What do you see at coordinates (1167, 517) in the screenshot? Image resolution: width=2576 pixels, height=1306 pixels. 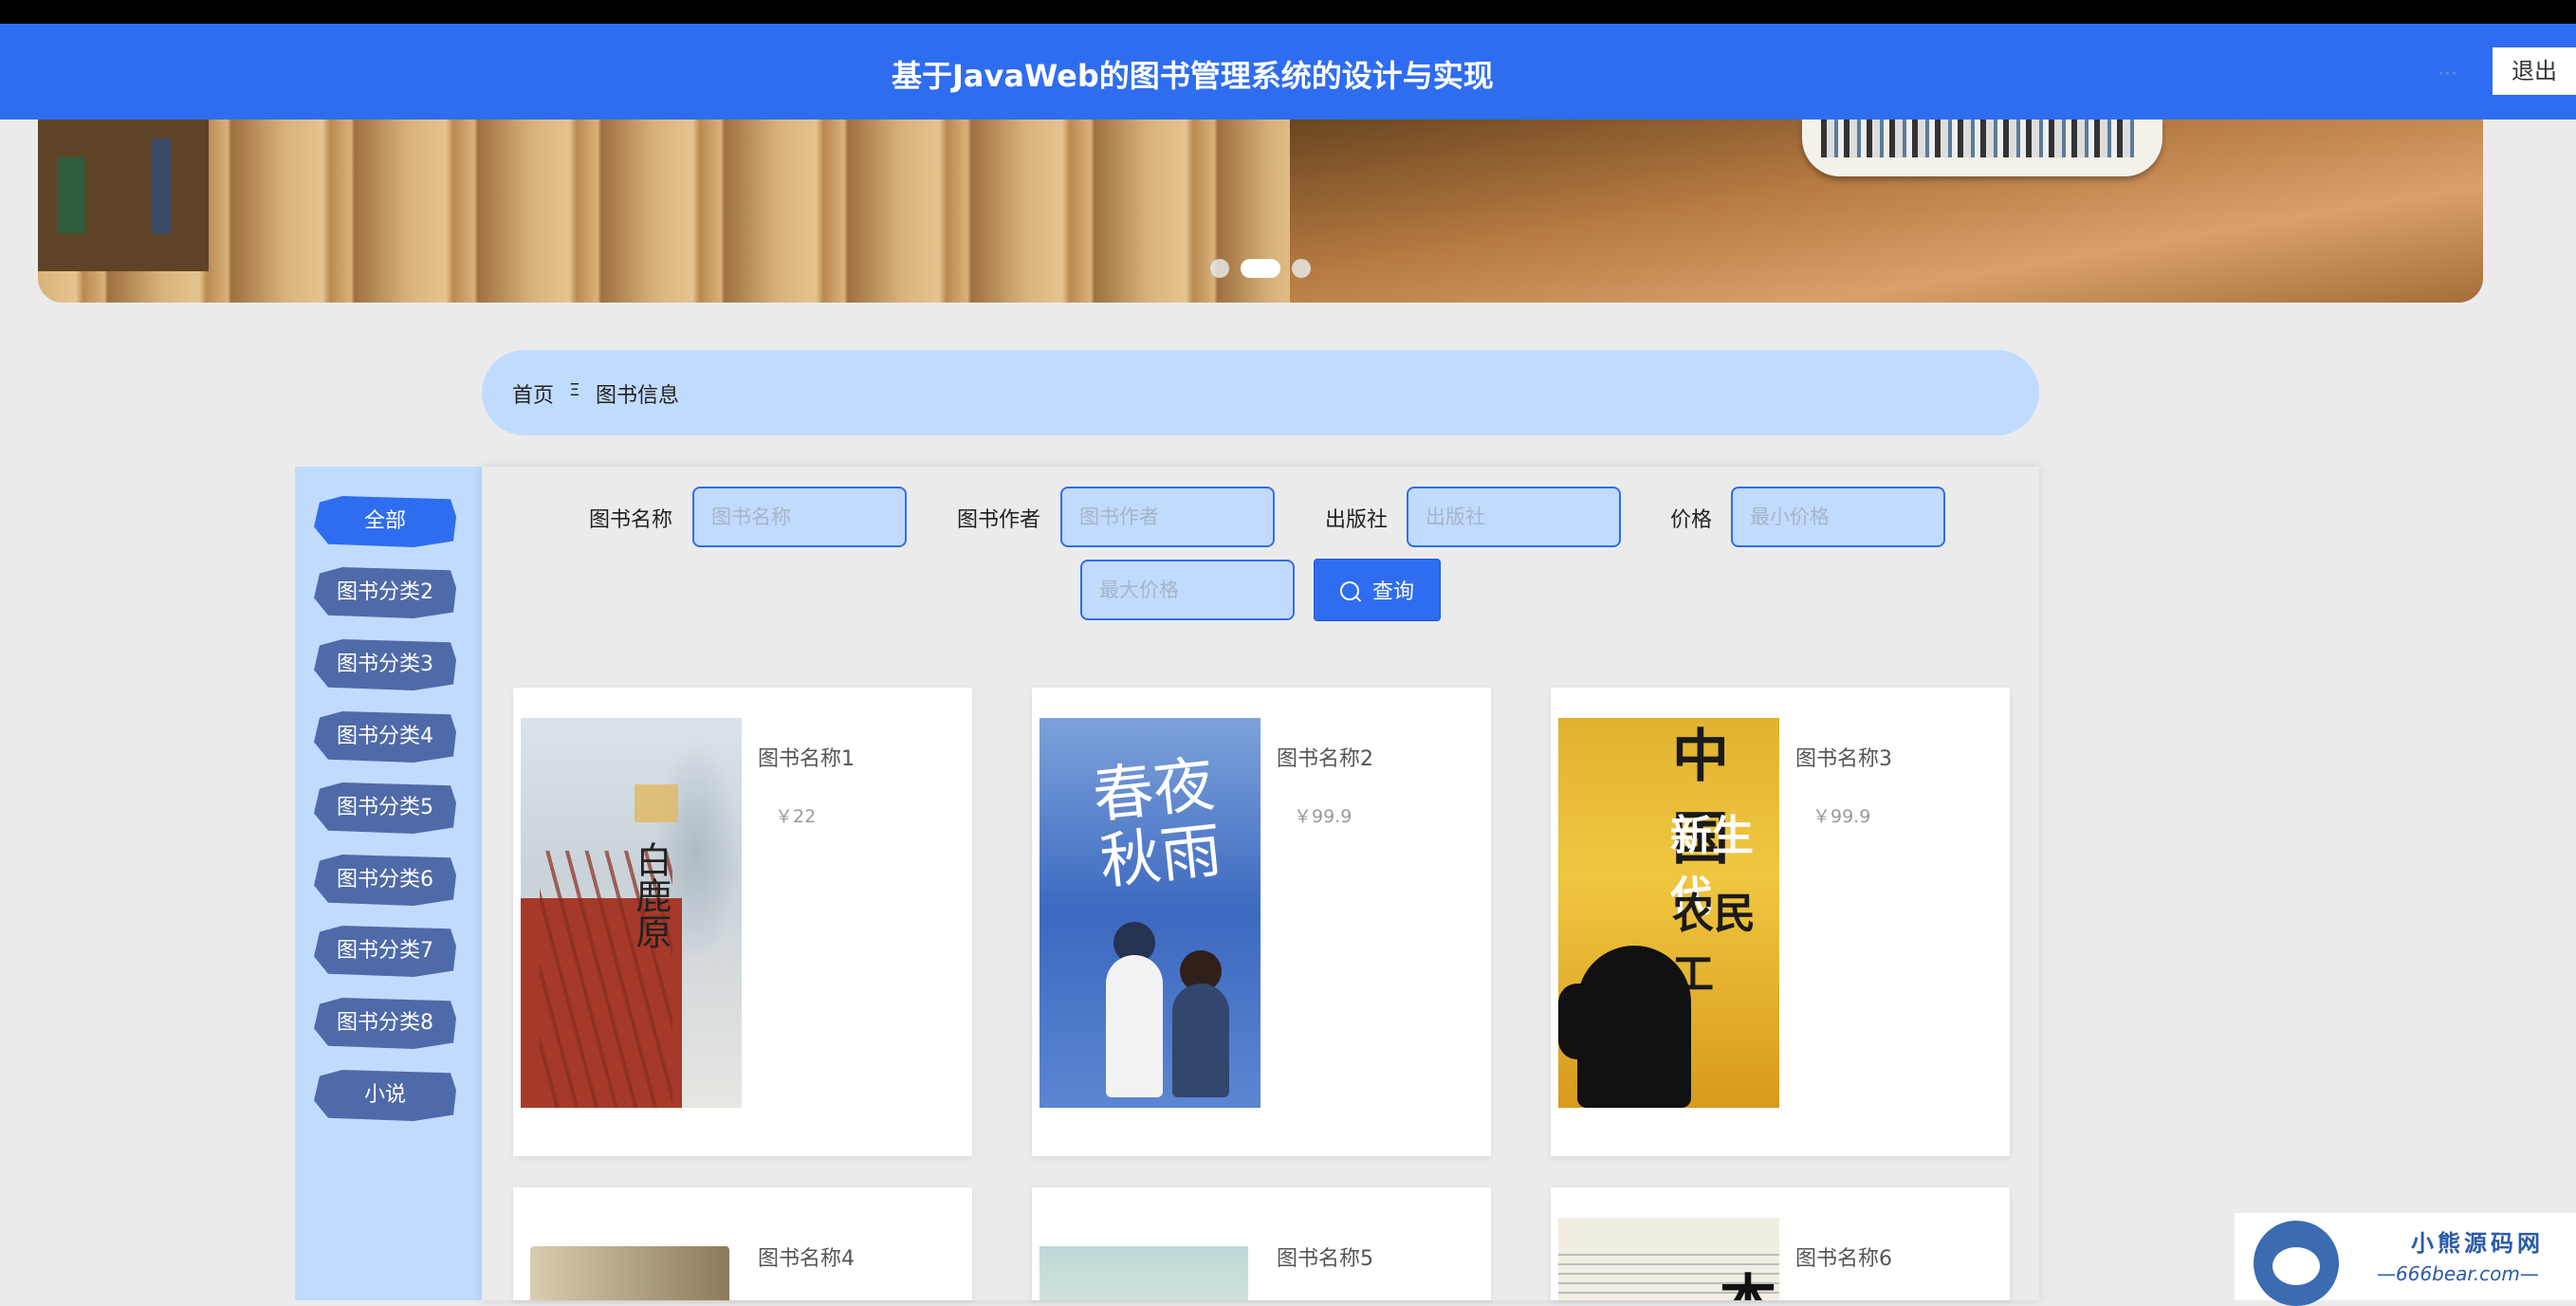 I see `filter-author-input` at bounding box center [1167, 517].